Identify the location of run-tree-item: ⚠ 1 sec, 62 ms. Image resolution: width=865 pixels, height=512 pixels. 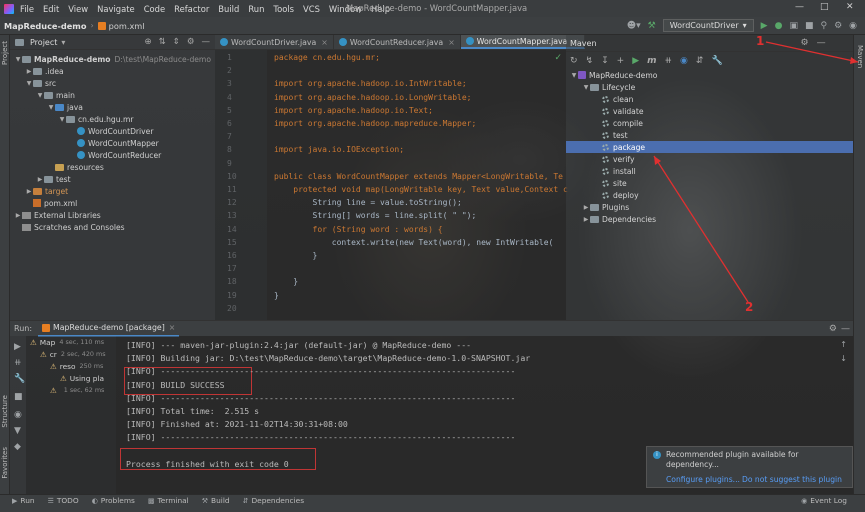
(71, 390).